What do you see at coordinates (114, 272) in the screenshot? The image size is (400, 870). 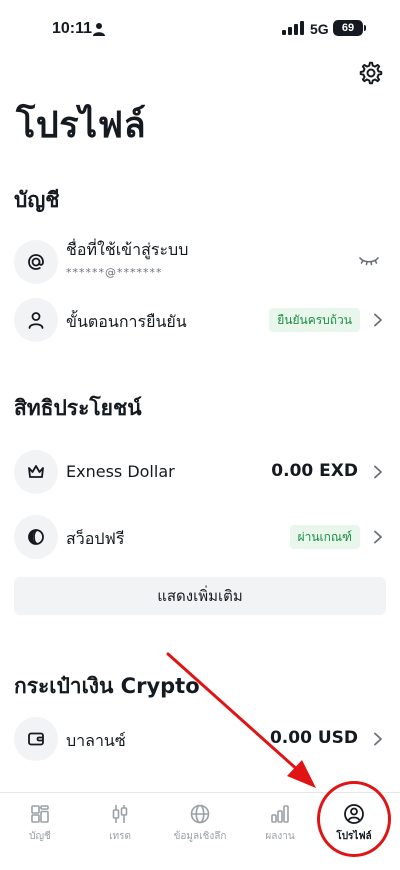 I see `username-masked: ******@*******` at bounding box center [114, 272].